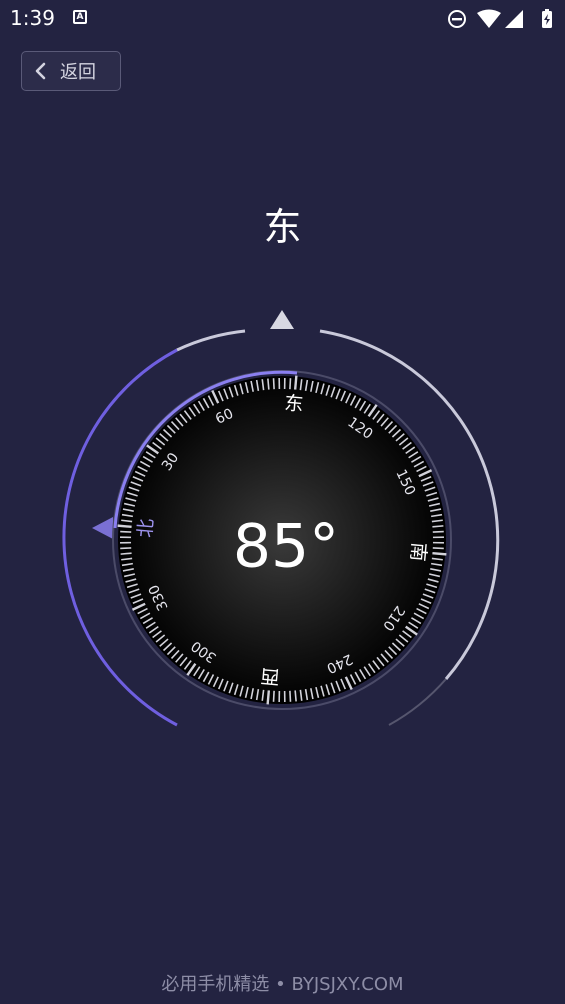  I want to click on north-marker-icon, so click(102, 528).